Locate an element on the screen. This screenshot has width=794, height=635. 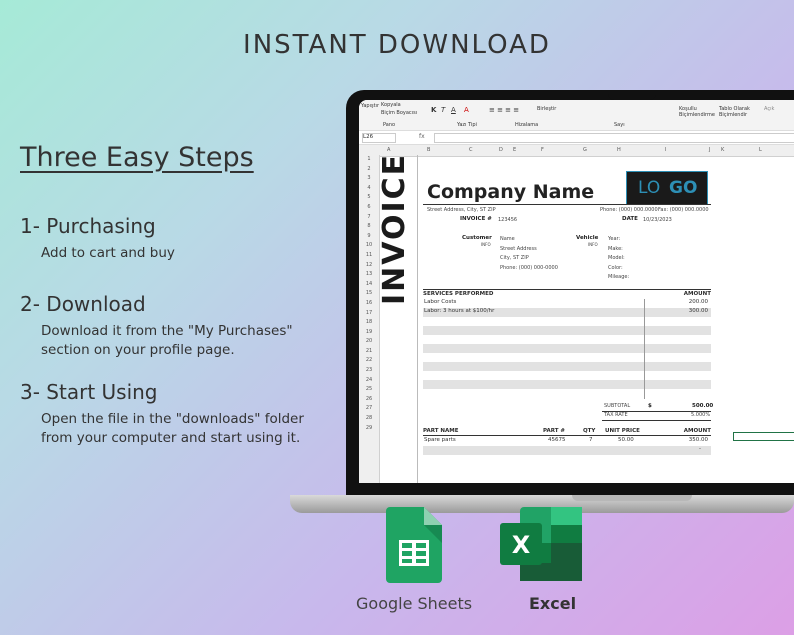
vehicle-color: Color: is located at coordinates (615, 268).